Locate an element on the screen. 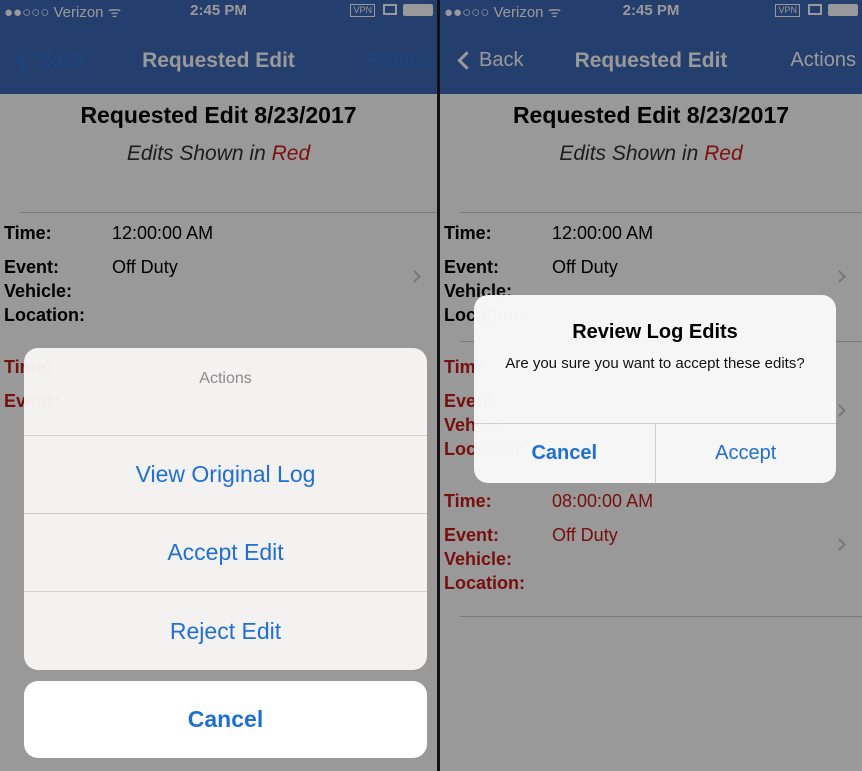 Image resolution: width=862 pixels, height=771 pixels. alert-actions: Cancel Accept is located at coordinates (655, 453).